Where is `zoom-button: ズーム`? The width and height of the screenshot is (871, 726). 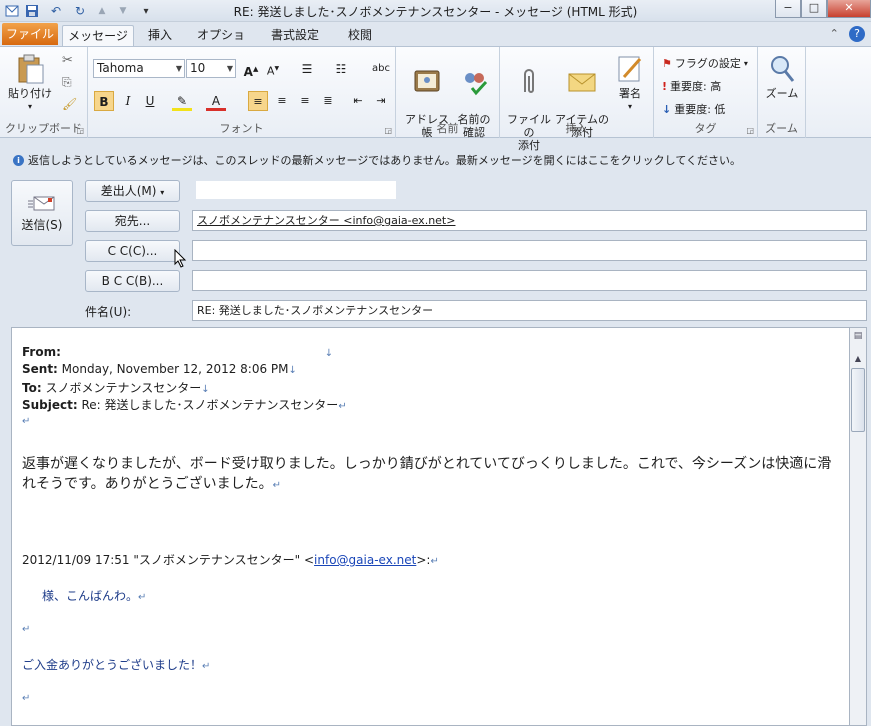 zoom-button: ズーム is located at coordinates (782, 76).